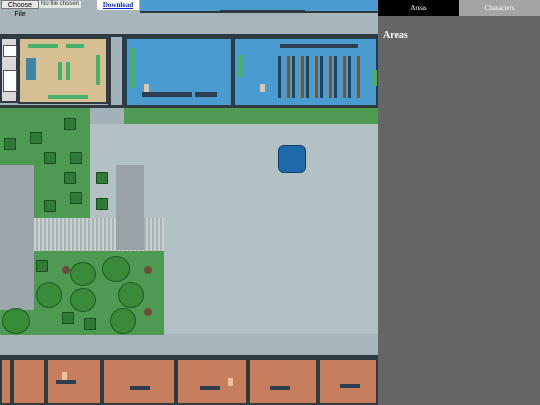  What do you see at coordinates (60, 4) in the screenshot?
I see `no-file-chosen-label: No file chosen` at bounding box center [60, 4].